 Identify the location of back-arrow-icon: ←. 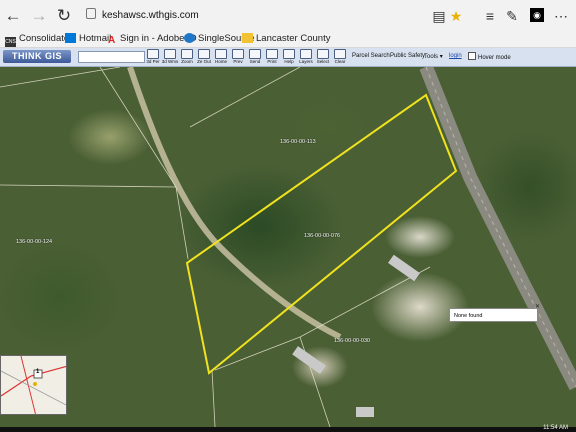
(13, 16).